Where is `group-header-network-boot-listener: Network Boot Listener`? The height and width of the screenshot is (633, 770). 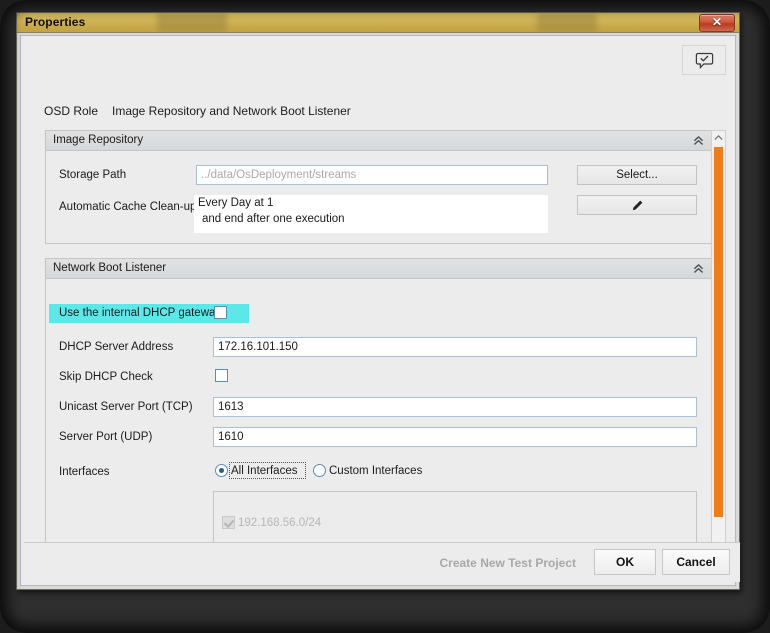
group-header-network-boot-listener: Network Boot Listener is located at coordinates (378, 269).